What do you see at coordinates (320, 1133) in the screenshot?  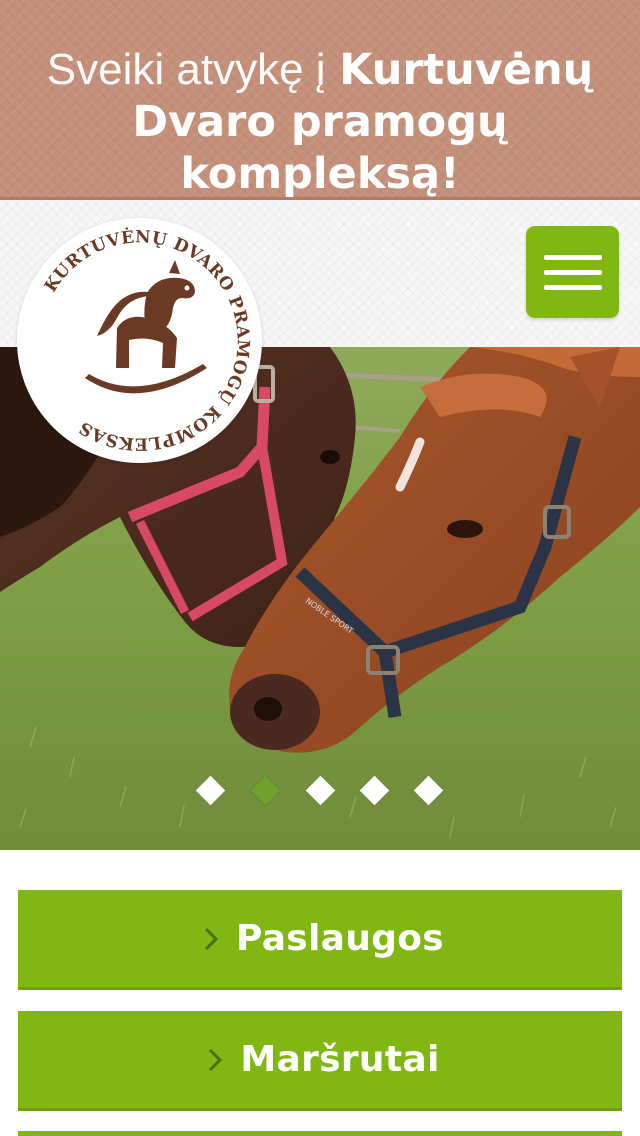 I see `nav-button-next` at bounding box center [320, 1133].